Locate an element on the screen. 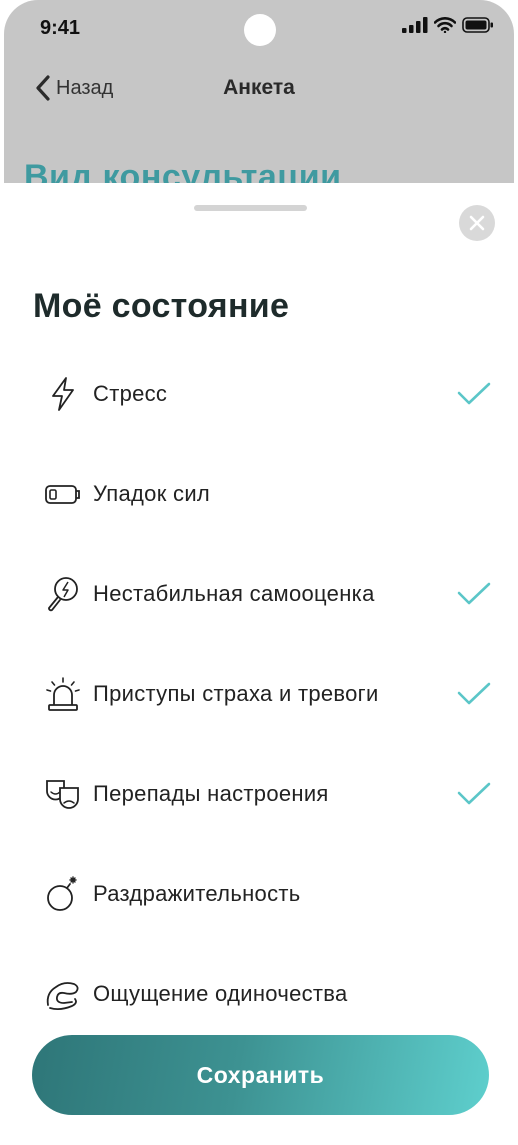 This screenshot has height=1145, width=518. option-label: Раздражительность is located at coordinates (197, 893).